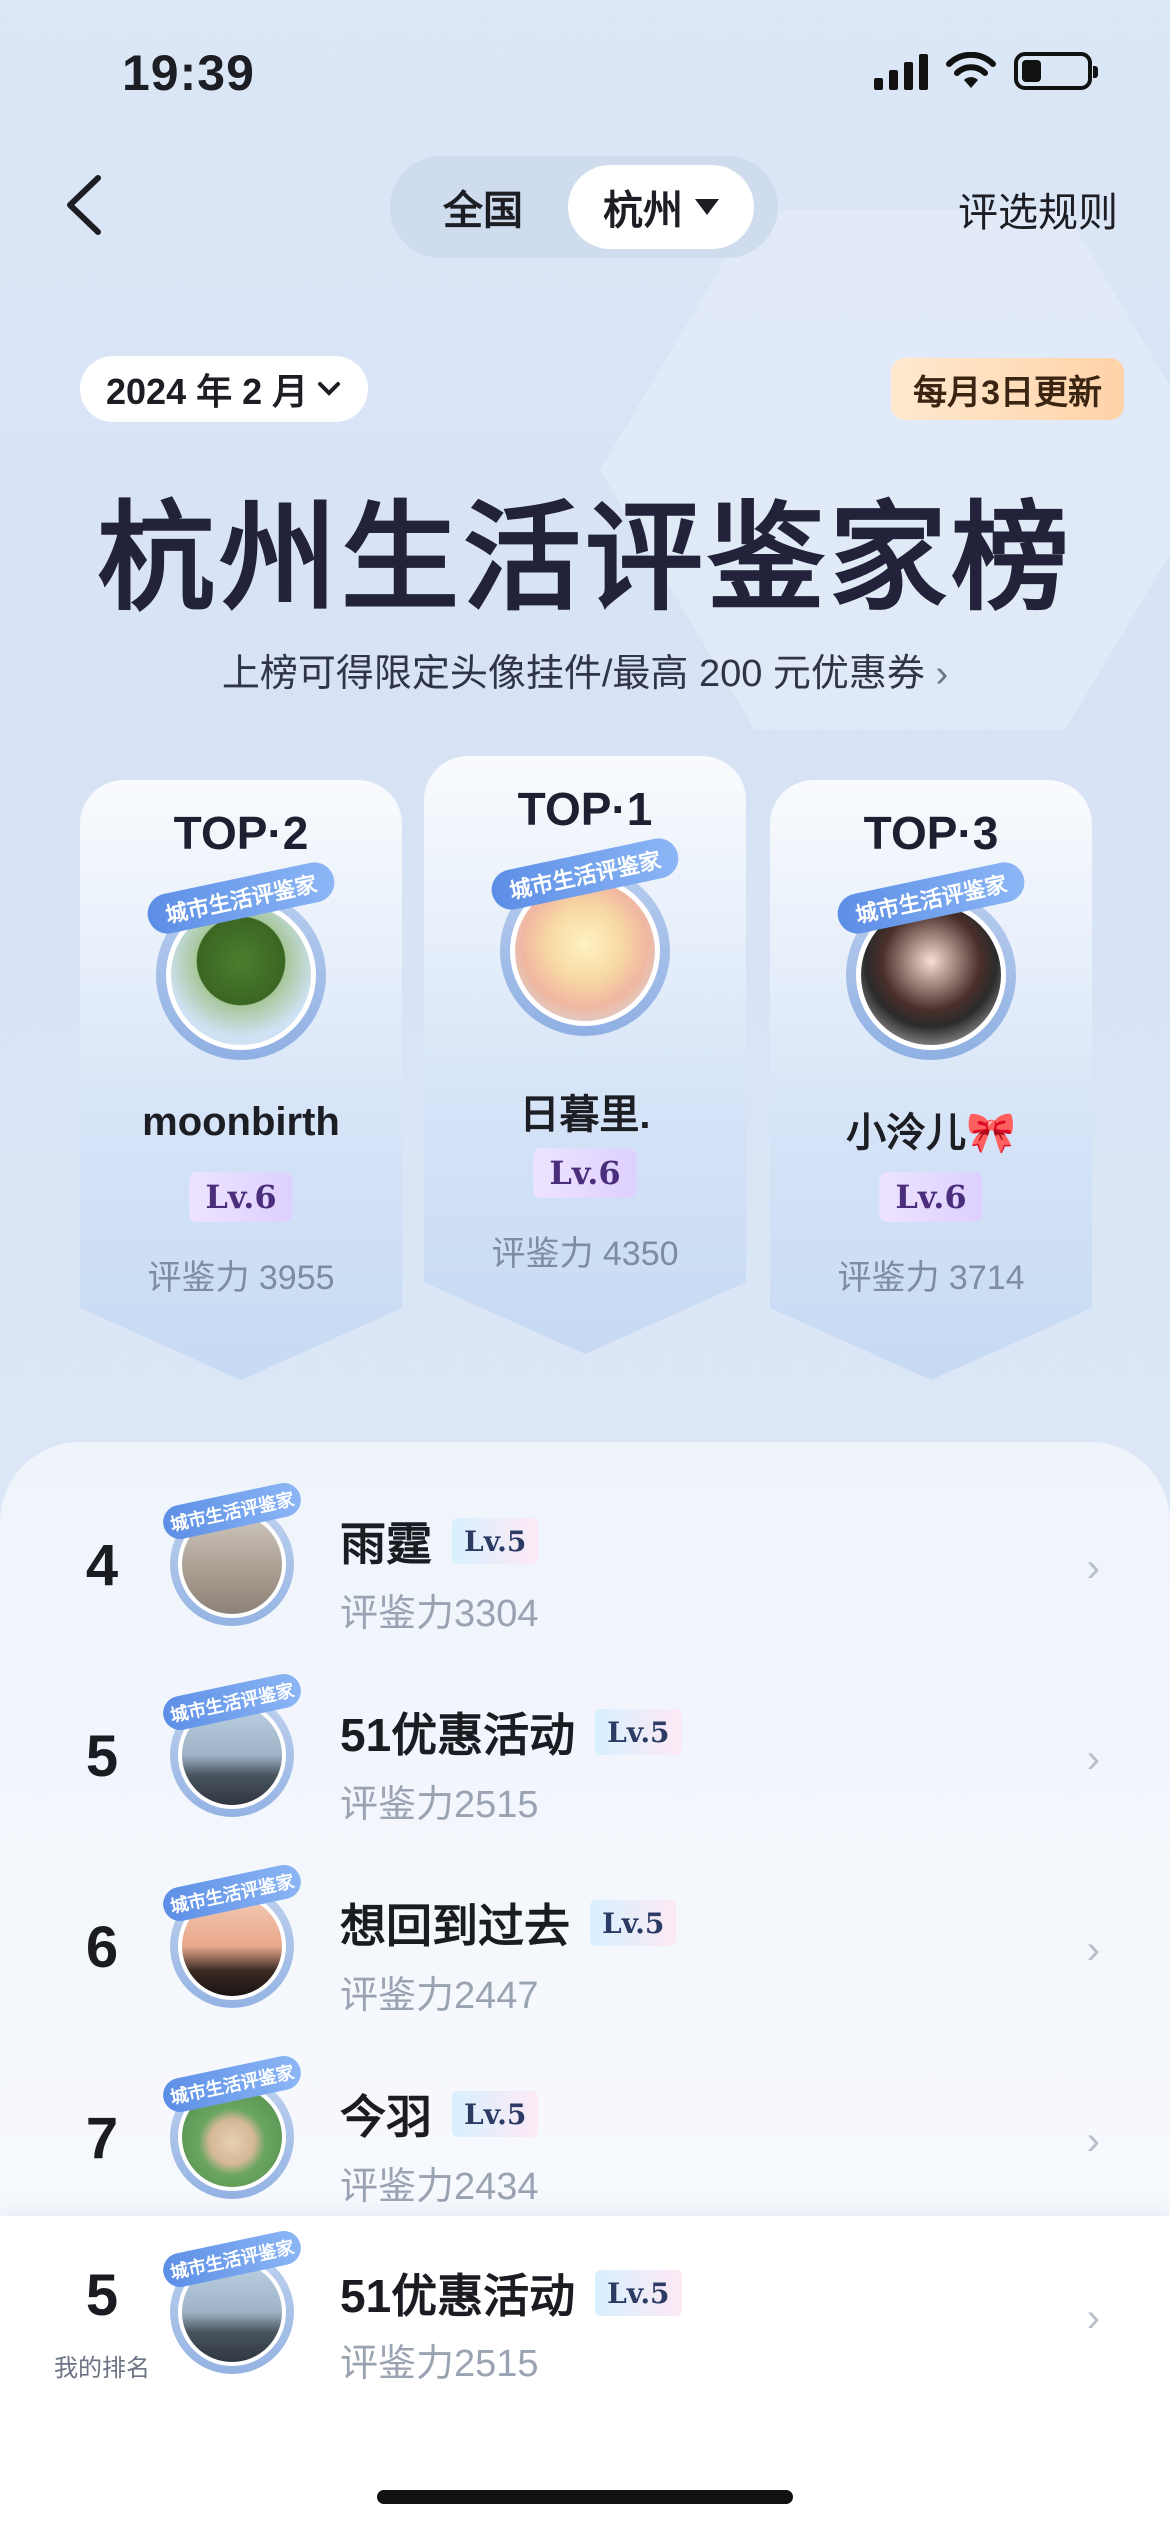 The height and width of the screenshot is (2532, 1170). I want to click on podium-rank-label: TOP·1, so click(585, 809).